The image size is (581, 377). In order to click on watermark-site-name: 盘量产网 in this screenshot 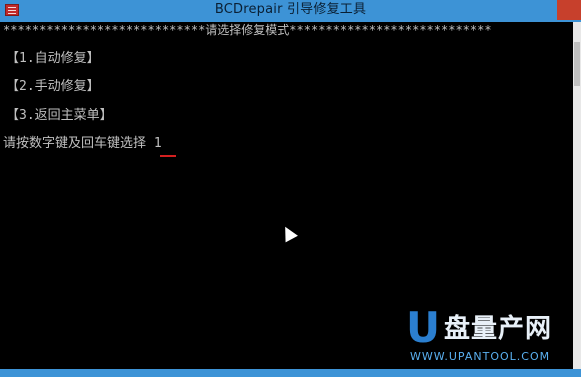, I will do `click(498, 329)`.